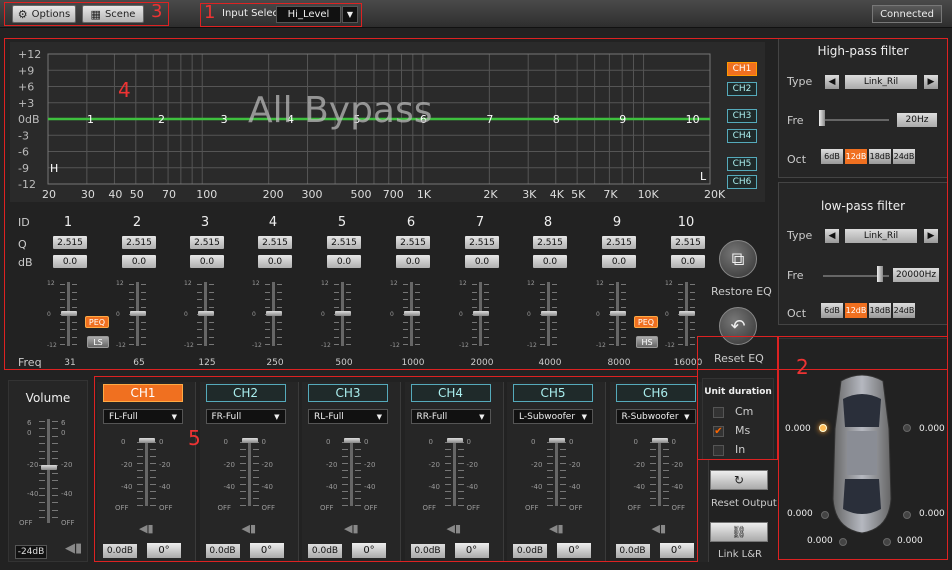  What do you see at coordinates (70, 363) in the screenshot?
I see `band-freq-value: 31` at bounding box center [70, 363].